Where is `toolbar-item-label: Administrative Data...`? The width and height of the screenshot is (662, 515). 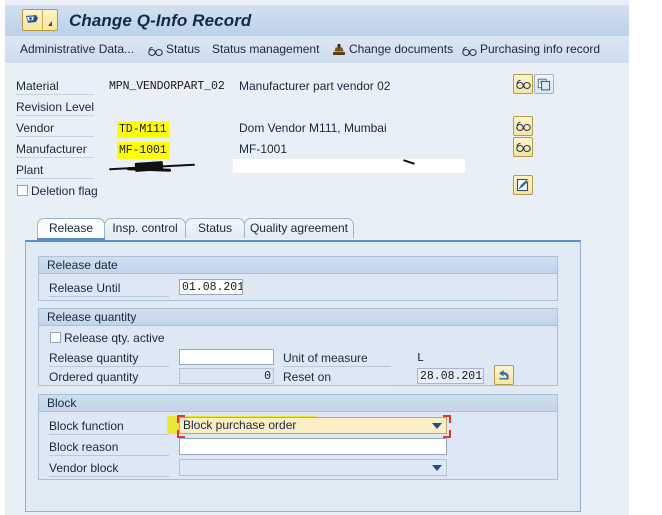
toolbar-item-label: Administrative Data... is located at coordinates (77, 49).